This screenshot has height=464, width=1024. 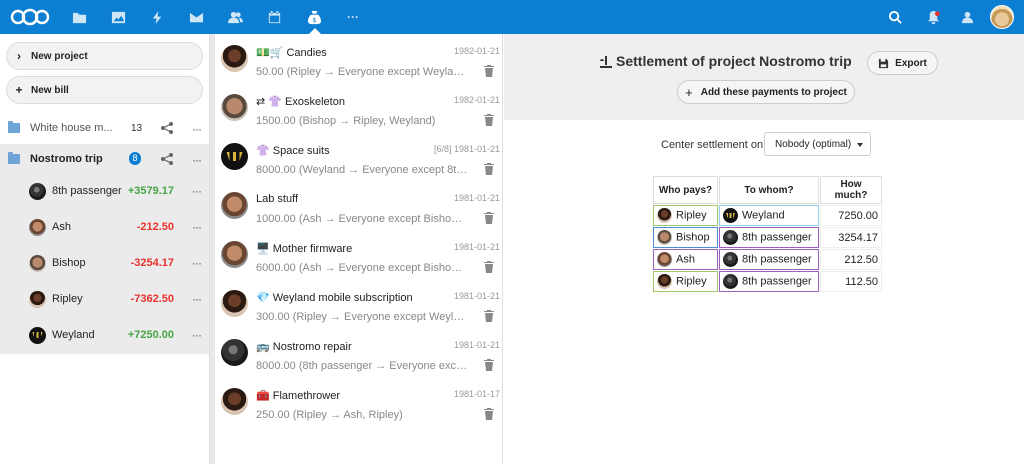 What do you see at coordinates (118, 17) in the screenshot?
I see `photos-icon` at bounding box center [118, 17].